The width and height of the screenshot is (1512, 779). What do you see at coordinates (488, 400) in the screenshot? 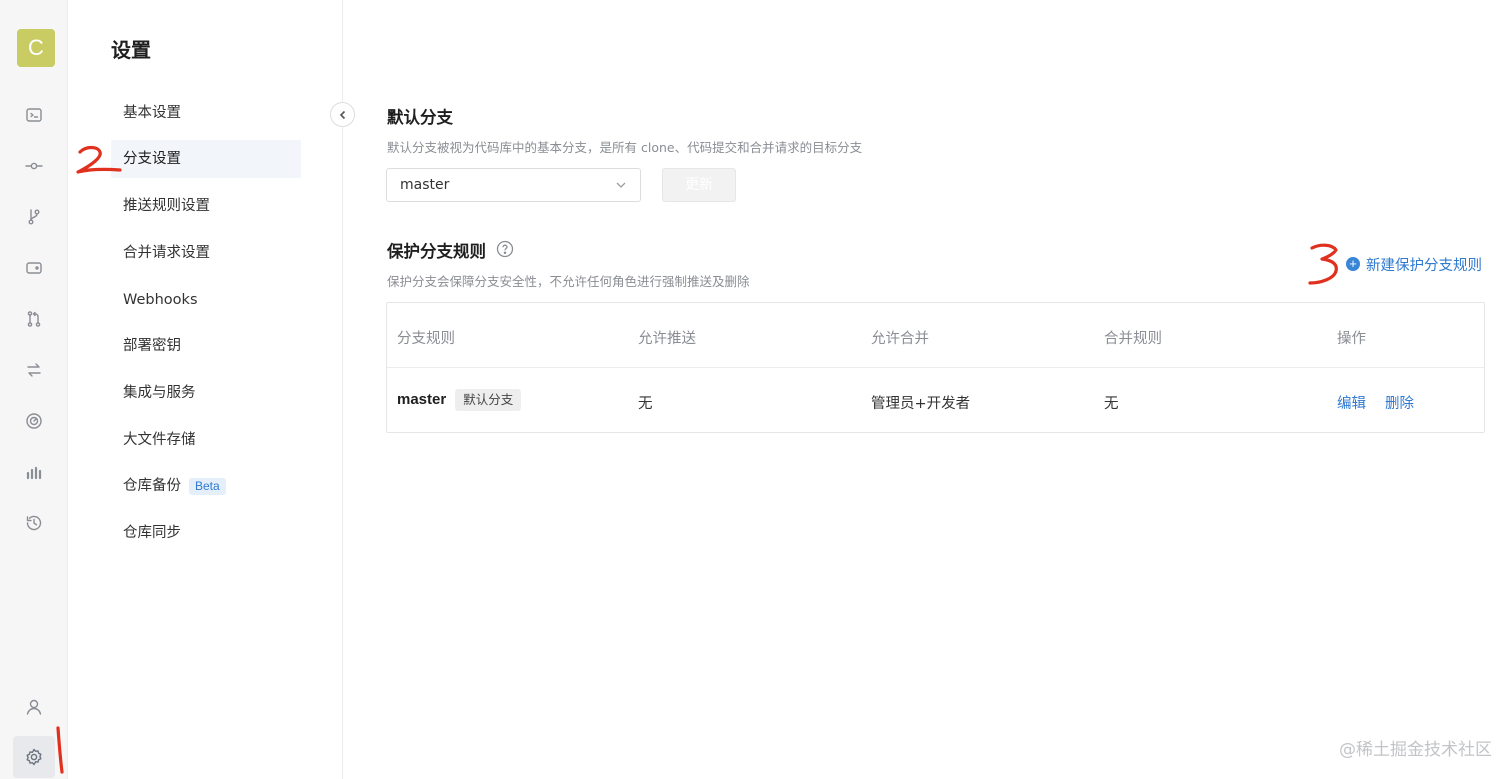
I see `default-branch-tag: 默认分支` at bounding box center [488, 400].